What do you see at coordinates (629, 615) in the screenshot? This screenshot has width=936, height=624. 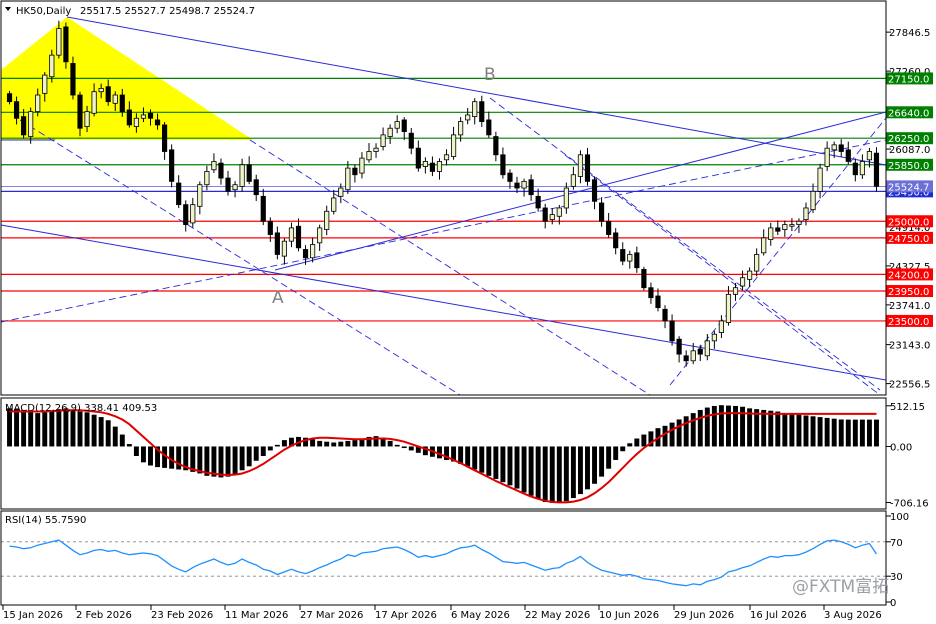 I see `x-tick-label-8: 10 Jun 2026` at bounding box center [629, 615].